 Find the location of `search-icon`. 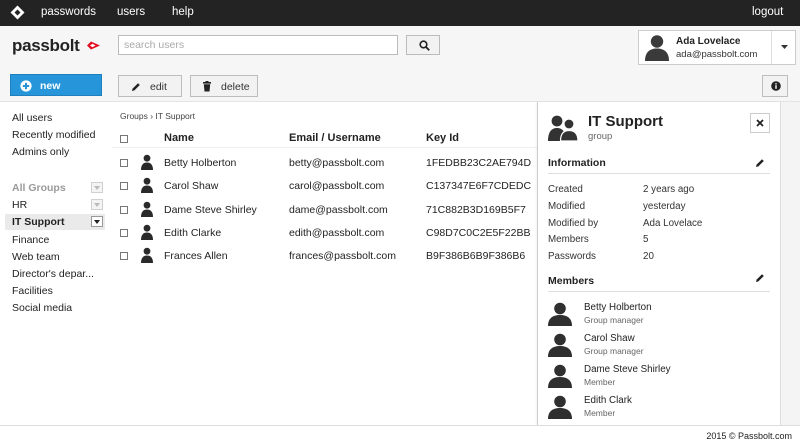

search-icon is located at coordinates (424, 45).